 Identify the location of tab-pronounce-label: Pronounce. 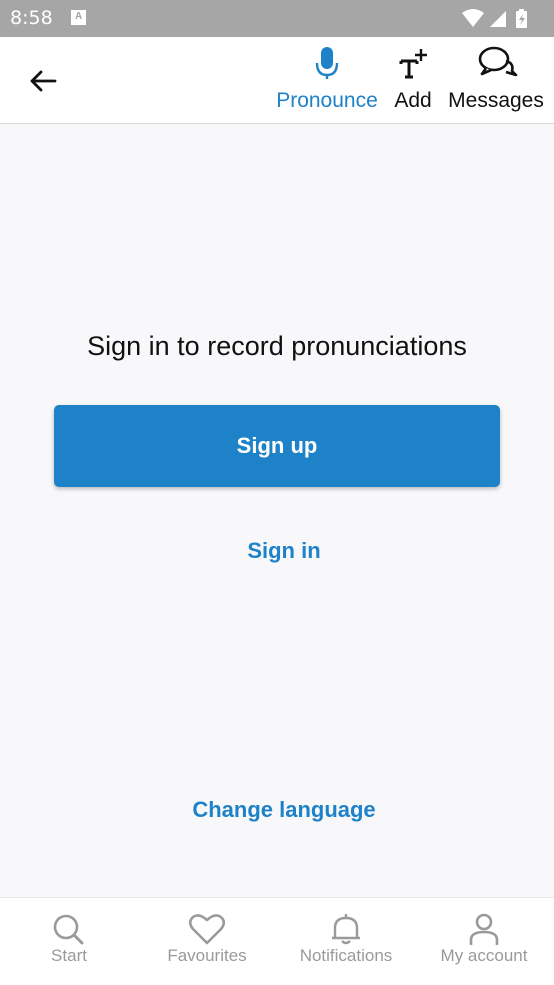
(327, 100).